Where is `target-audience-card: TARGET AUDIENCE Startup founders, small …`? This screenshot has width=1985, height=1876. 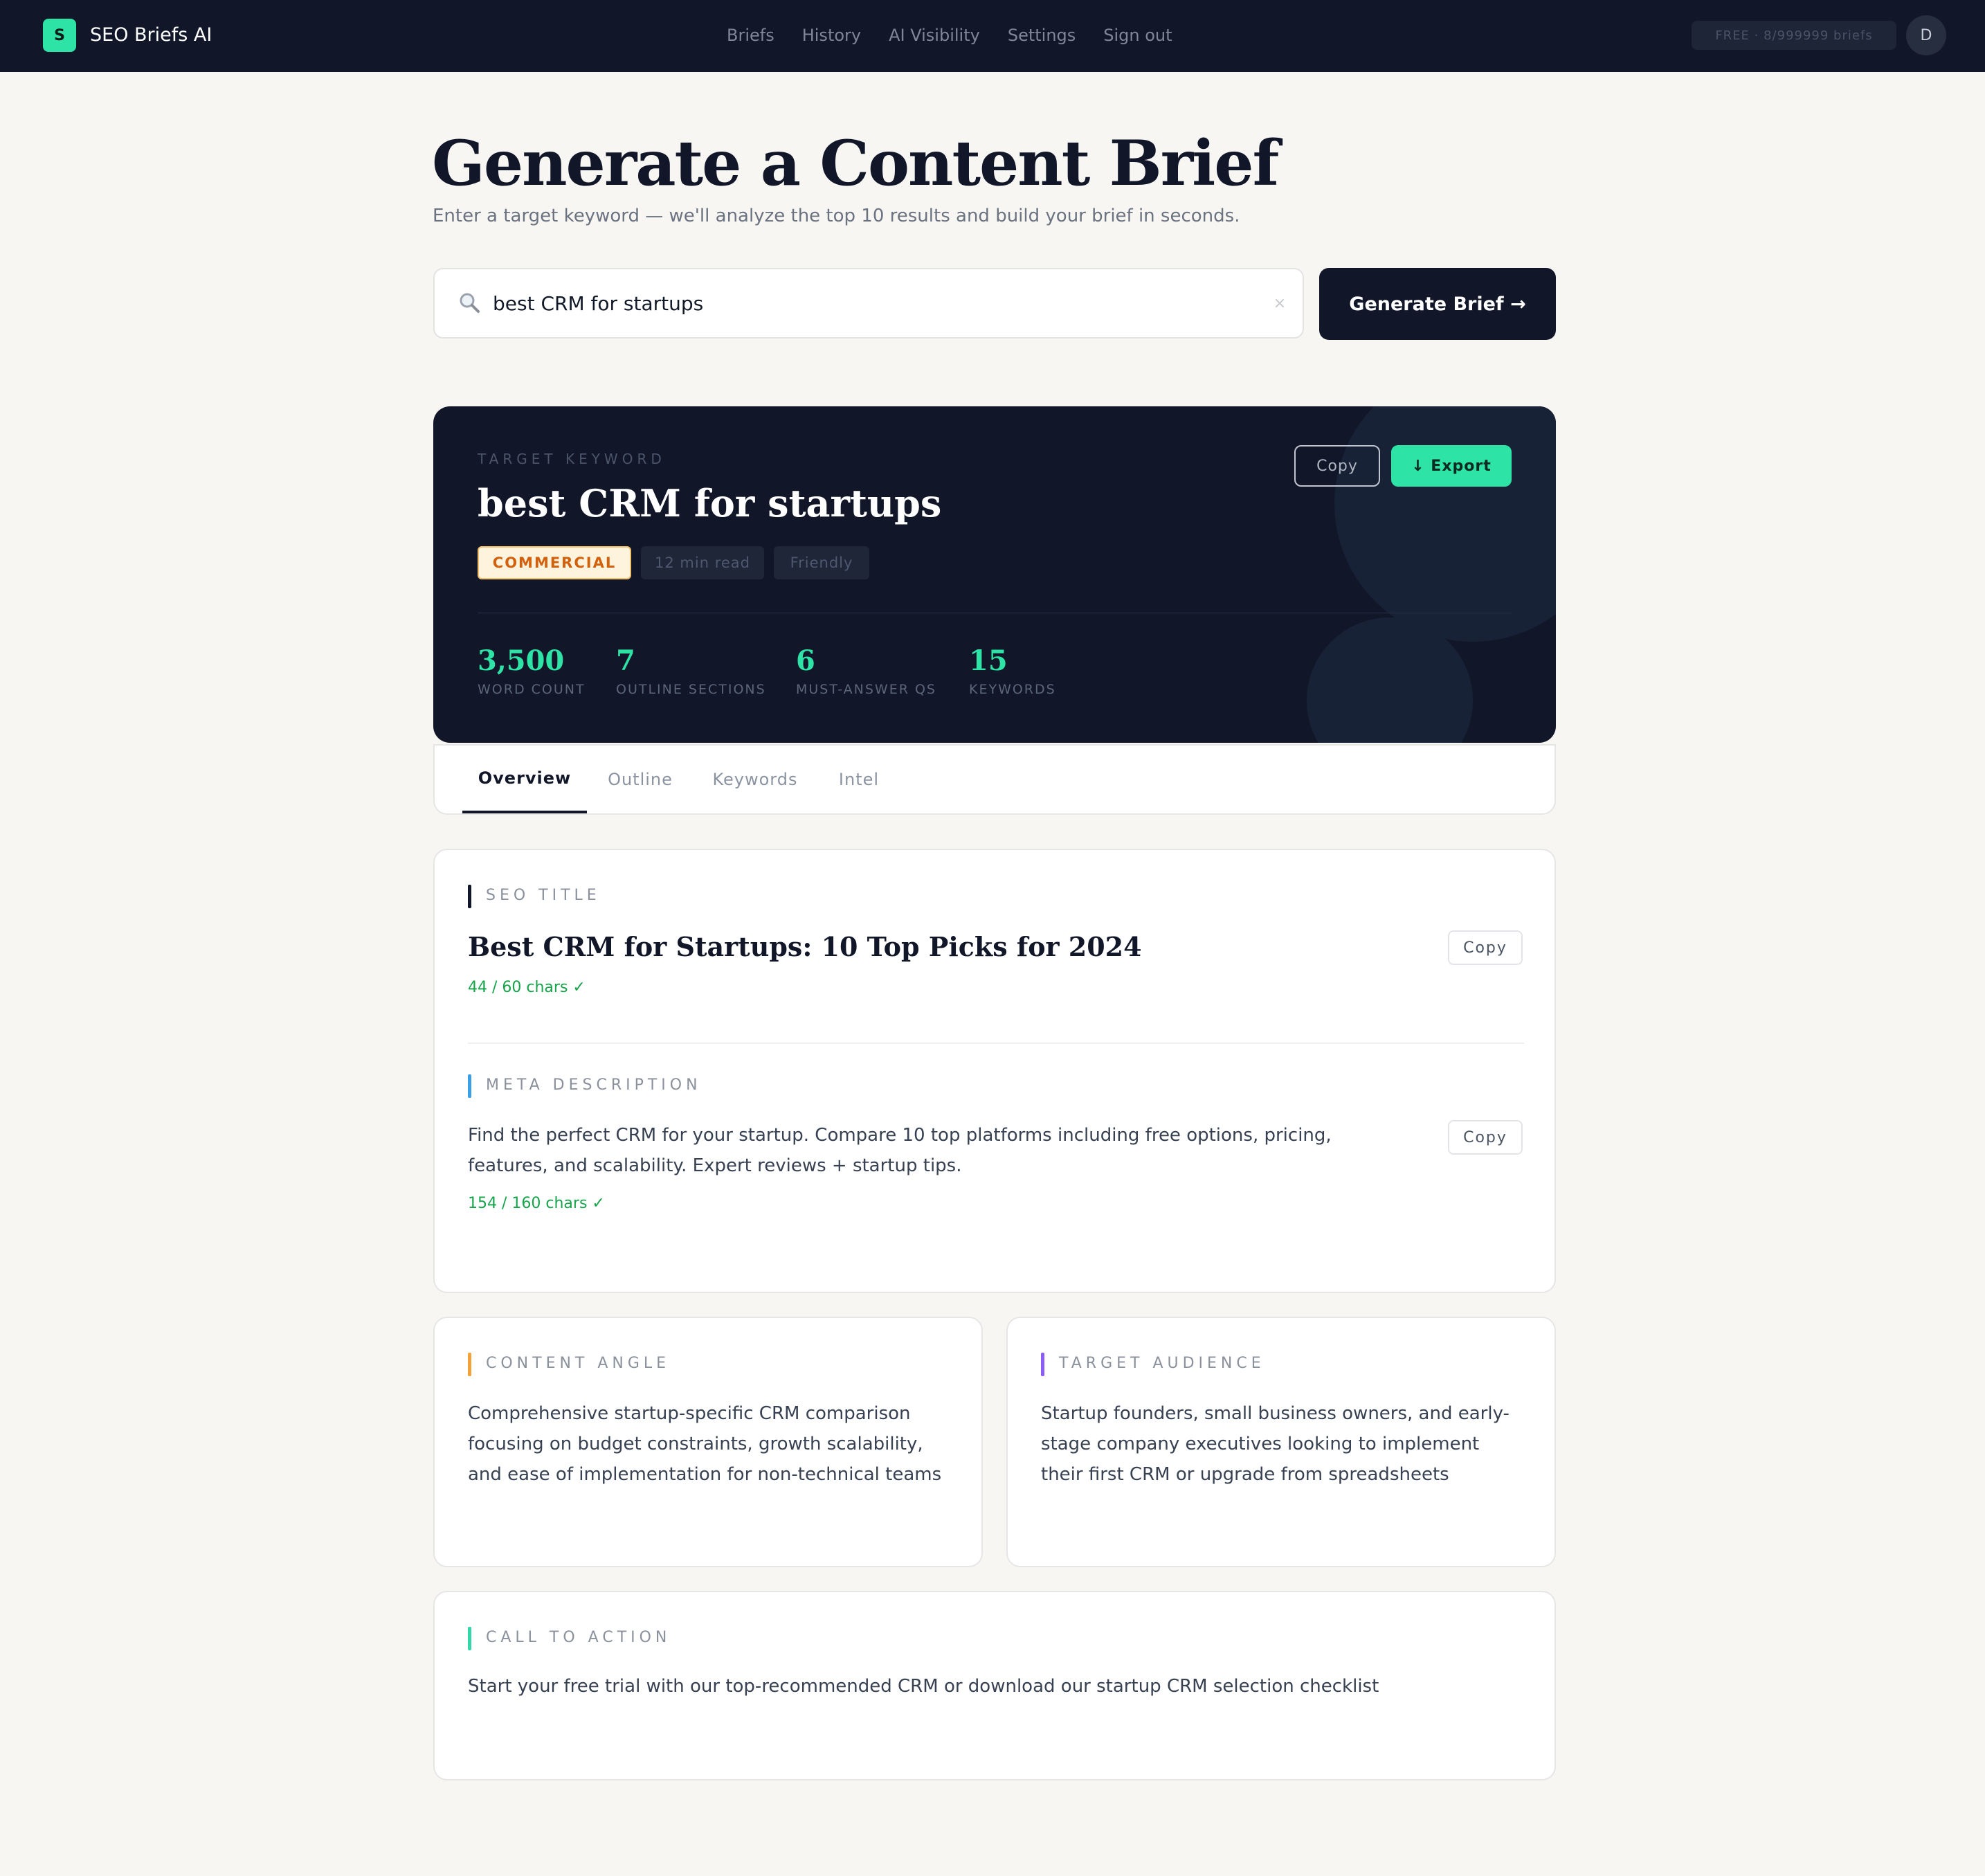
target-audience-card: TARGET AUDIENCE Startup founders, small … is located at coordinates (1281, 1442).